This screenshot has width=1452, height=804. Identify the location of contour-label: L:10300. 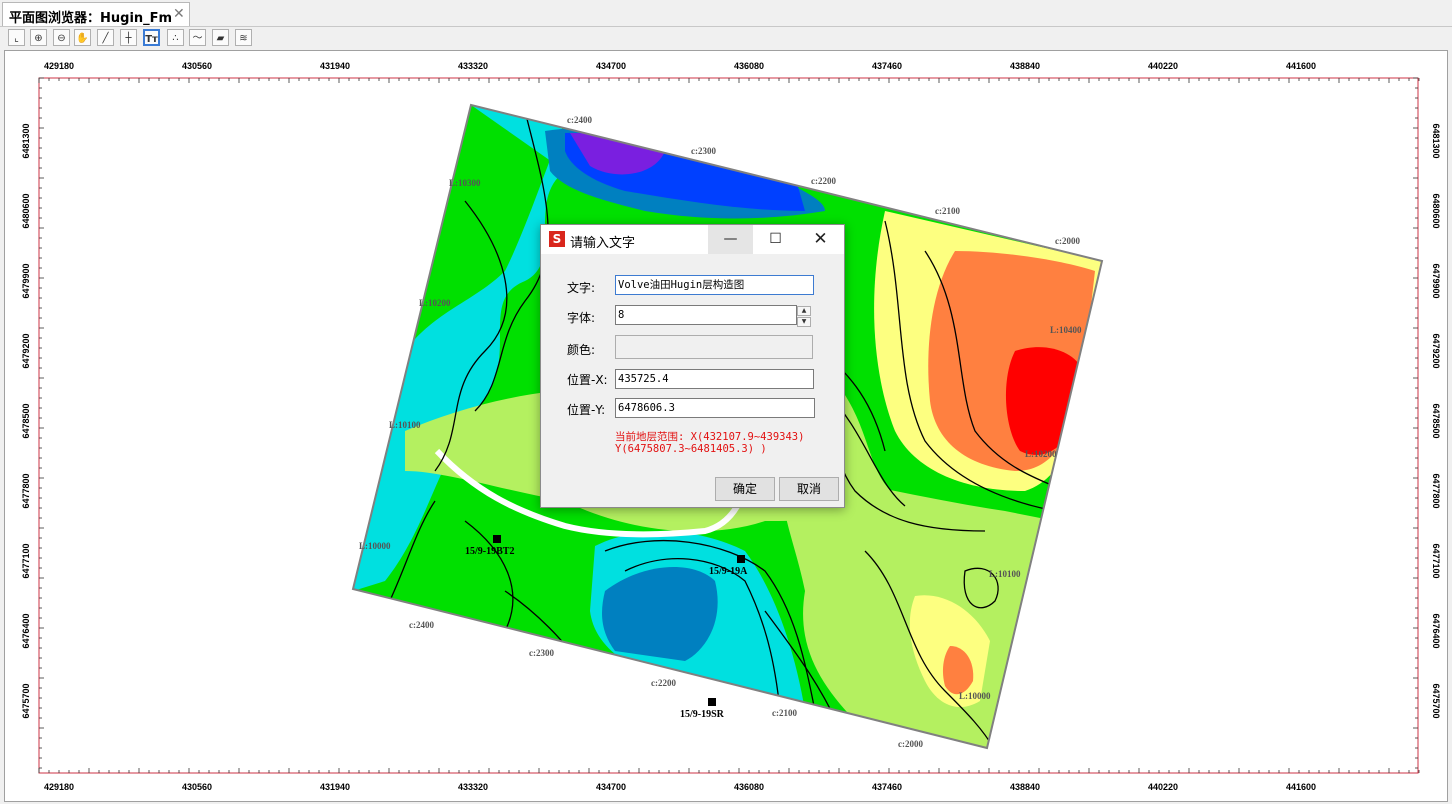
(465, 183).